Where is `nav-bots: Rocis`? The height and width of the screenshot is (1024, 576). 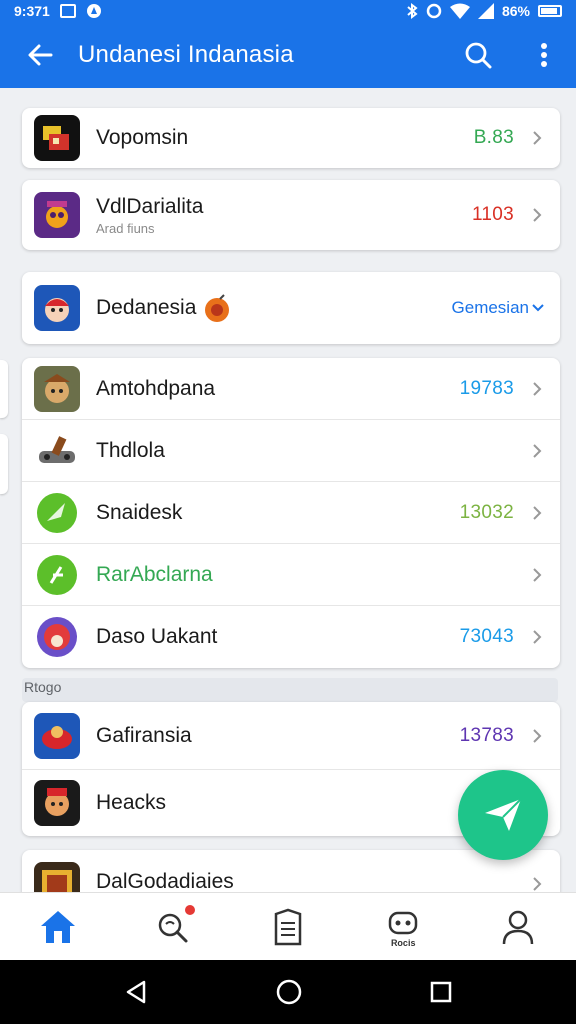
nav-bots: Rocis is located at coordinates (403, 926).